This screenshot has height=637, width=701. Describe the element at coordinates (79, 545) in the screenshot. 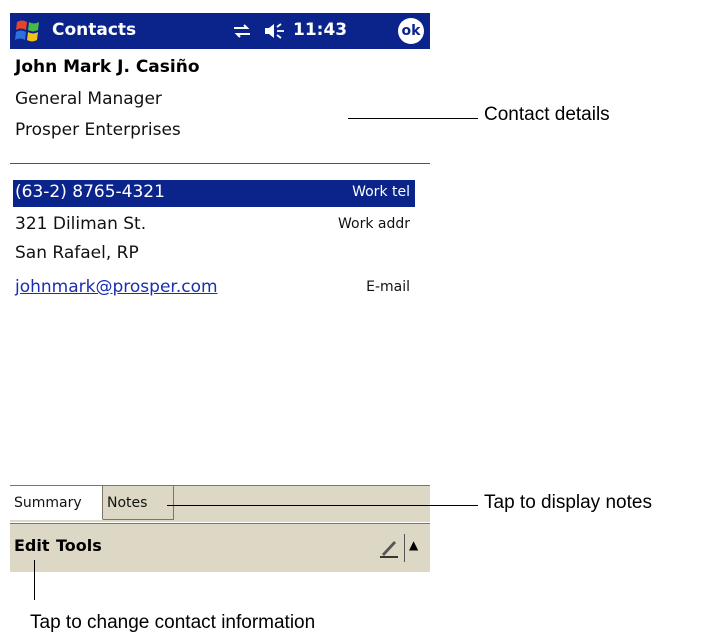

I see `tools-menu: Tools` at that location.